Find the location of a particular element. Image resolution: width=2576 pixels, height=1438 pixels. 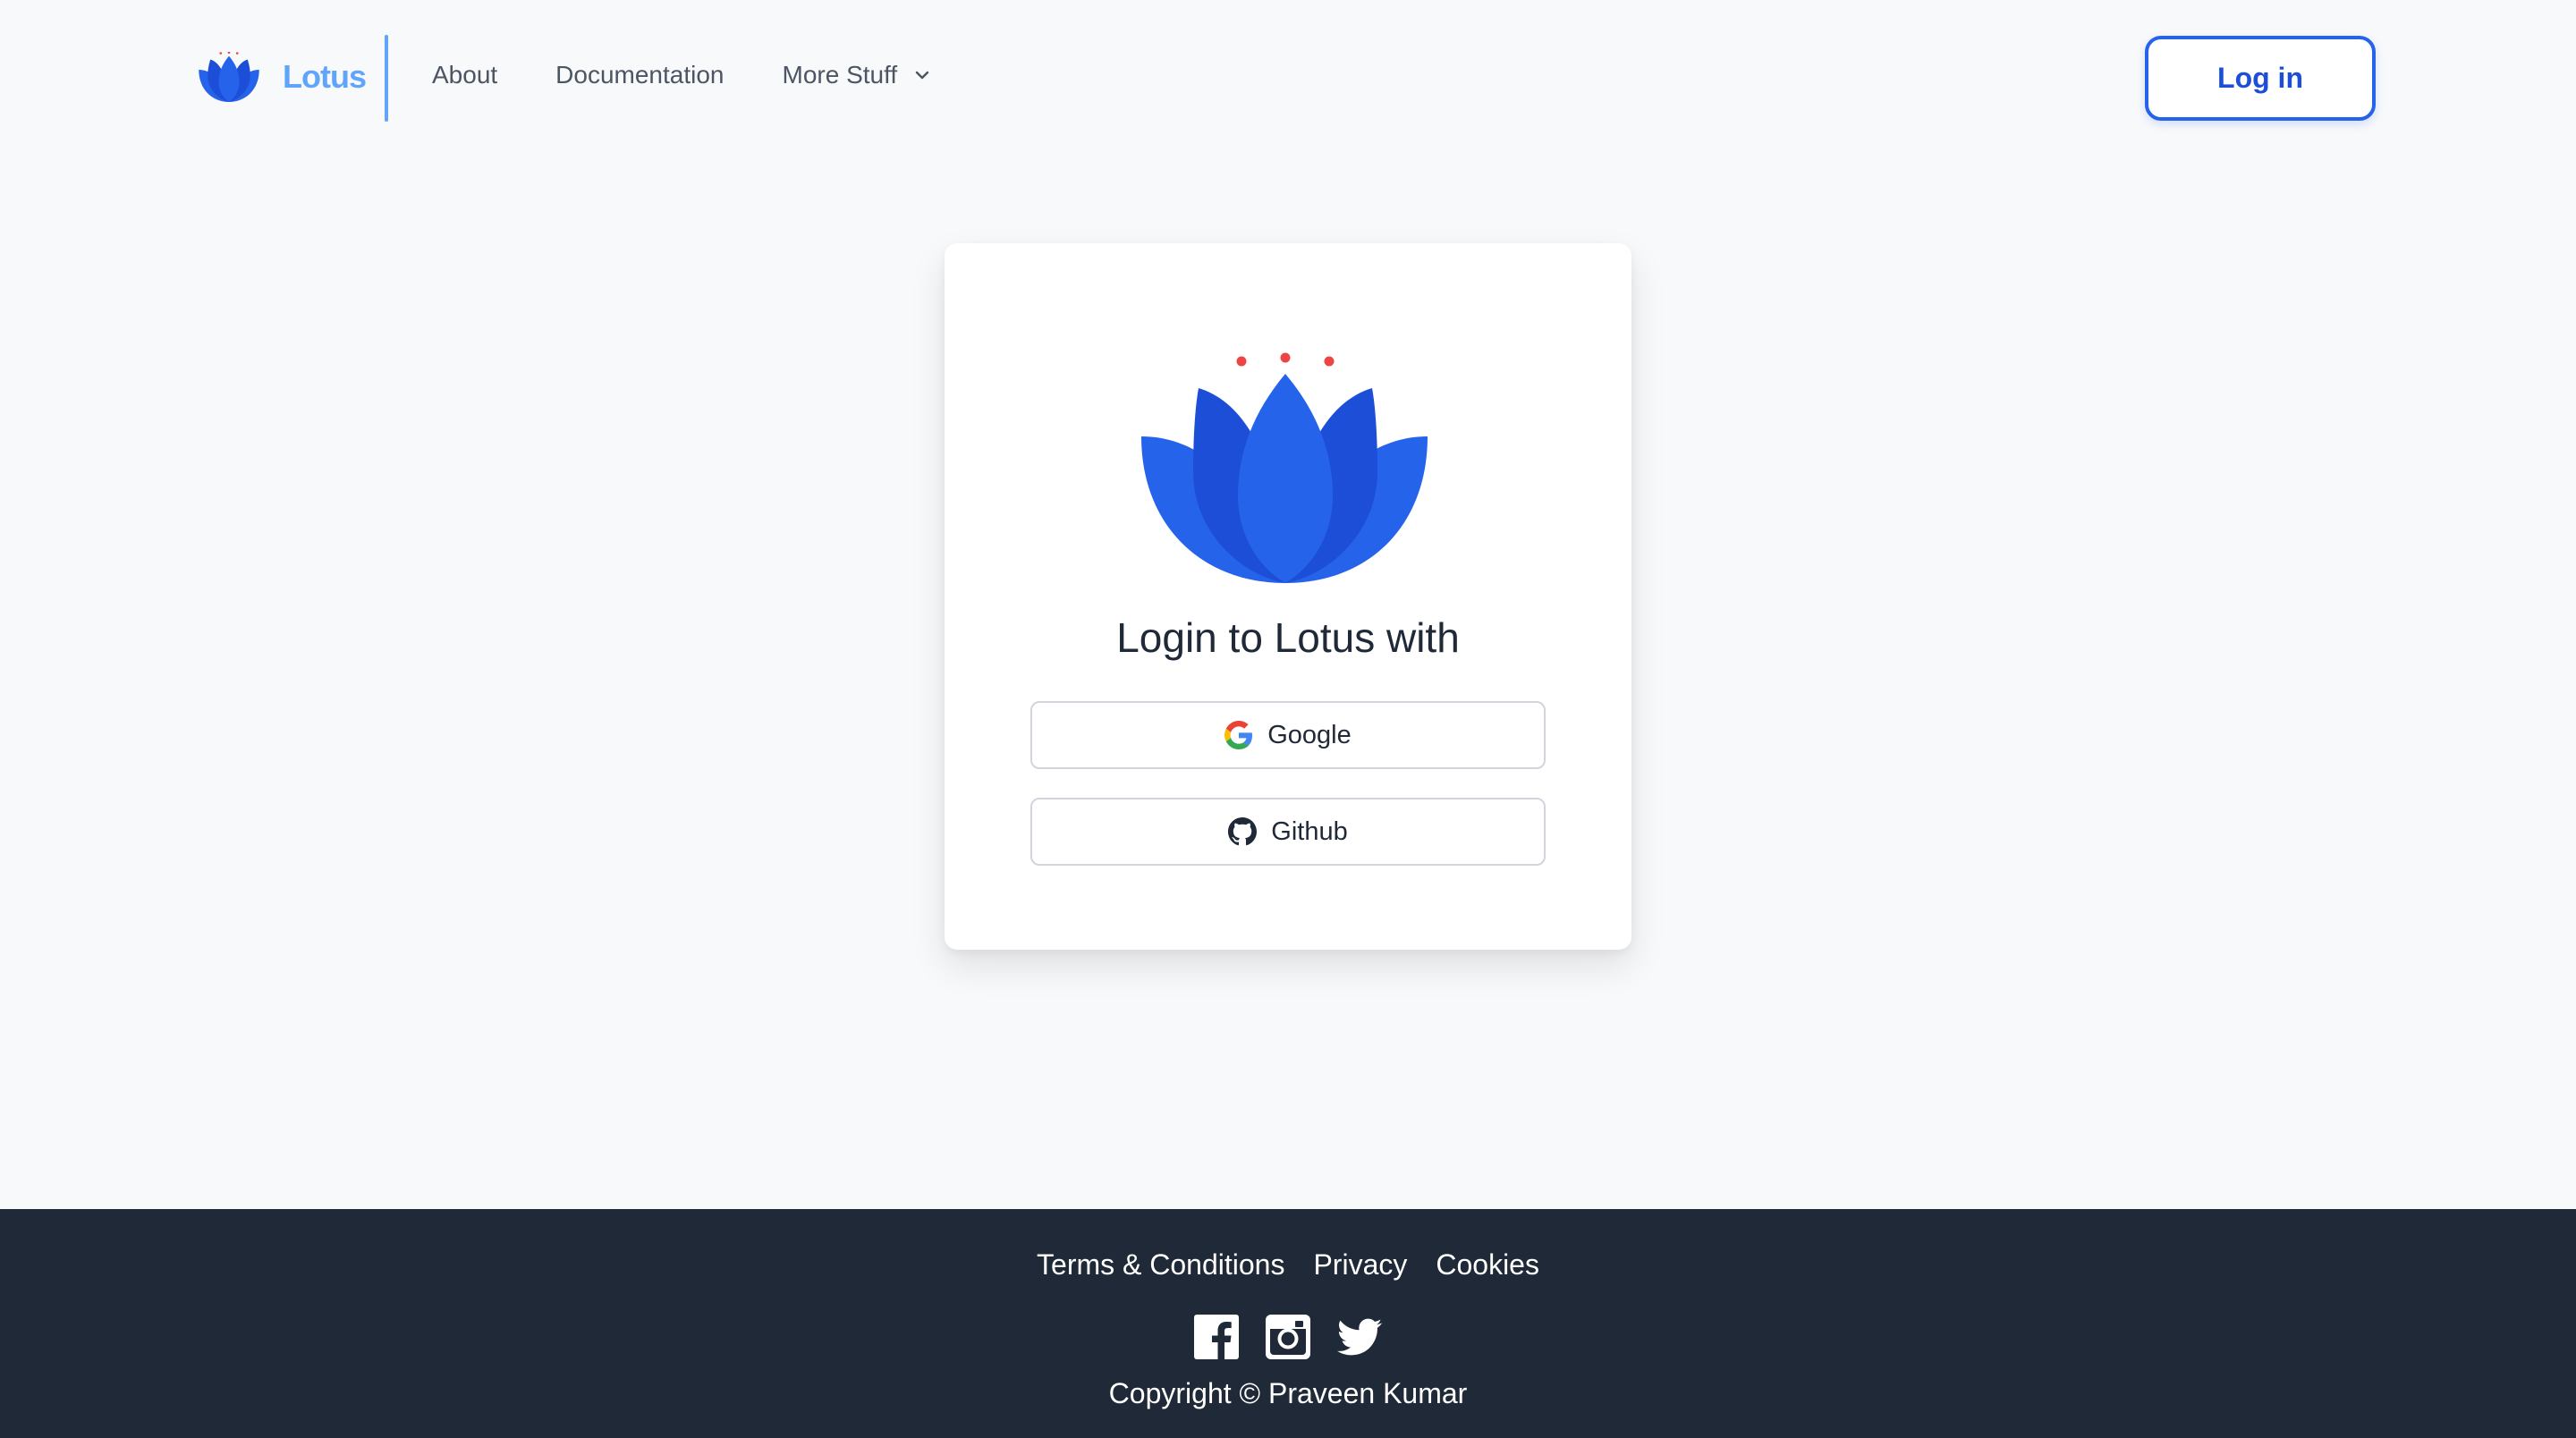

google-icon is located at coordinates (1238, 735).